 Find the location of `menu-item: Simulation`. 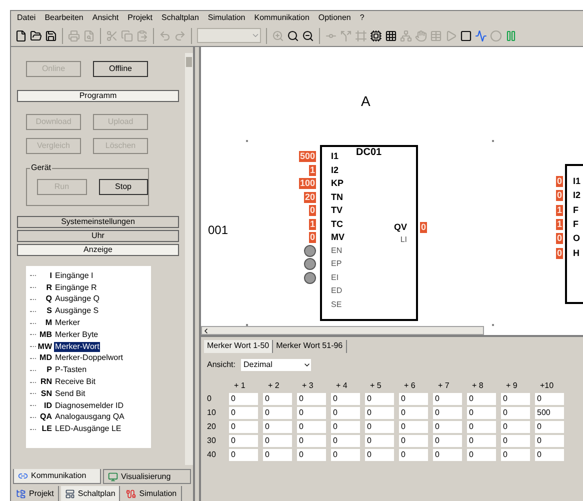

menu-item: Simulation is located at coordinates (227, 18).